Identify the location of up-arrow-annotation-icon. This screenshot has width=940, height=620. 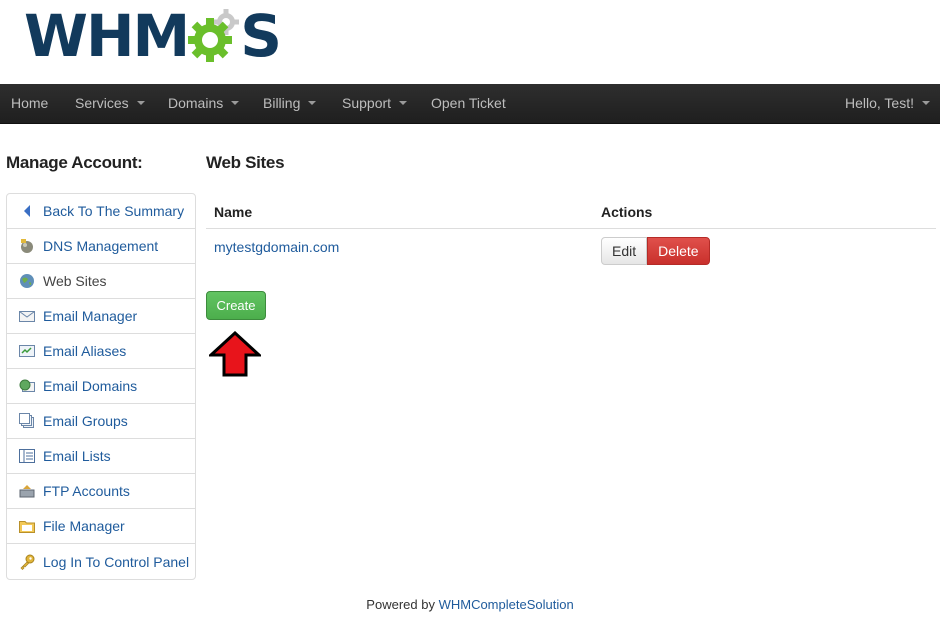
(235, 354).